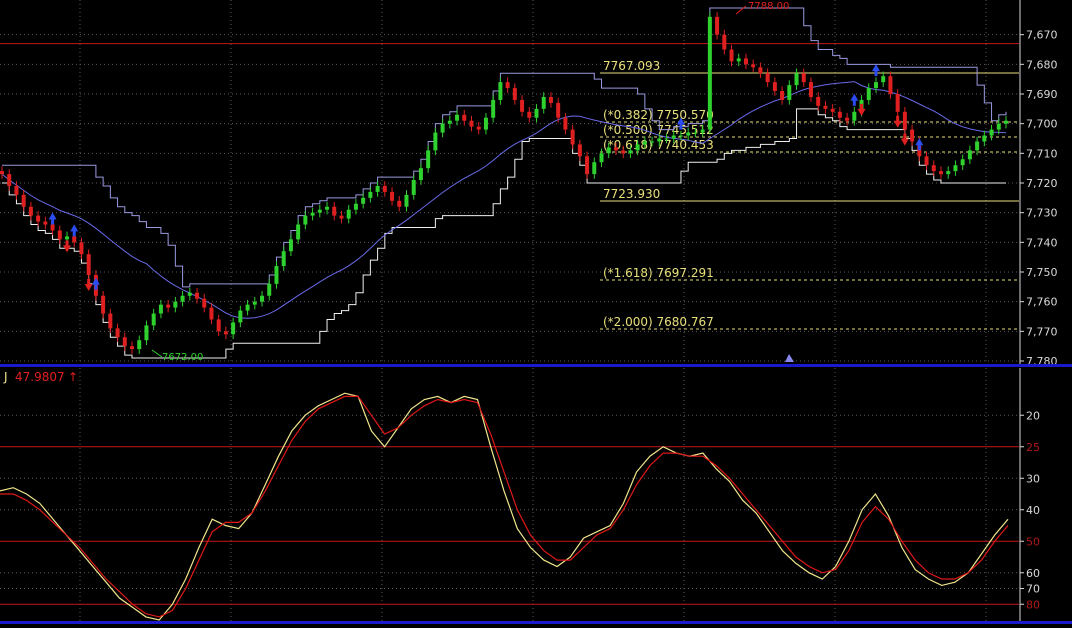  I want to click on indicator-axis-label: 60, so click(1033, 573).